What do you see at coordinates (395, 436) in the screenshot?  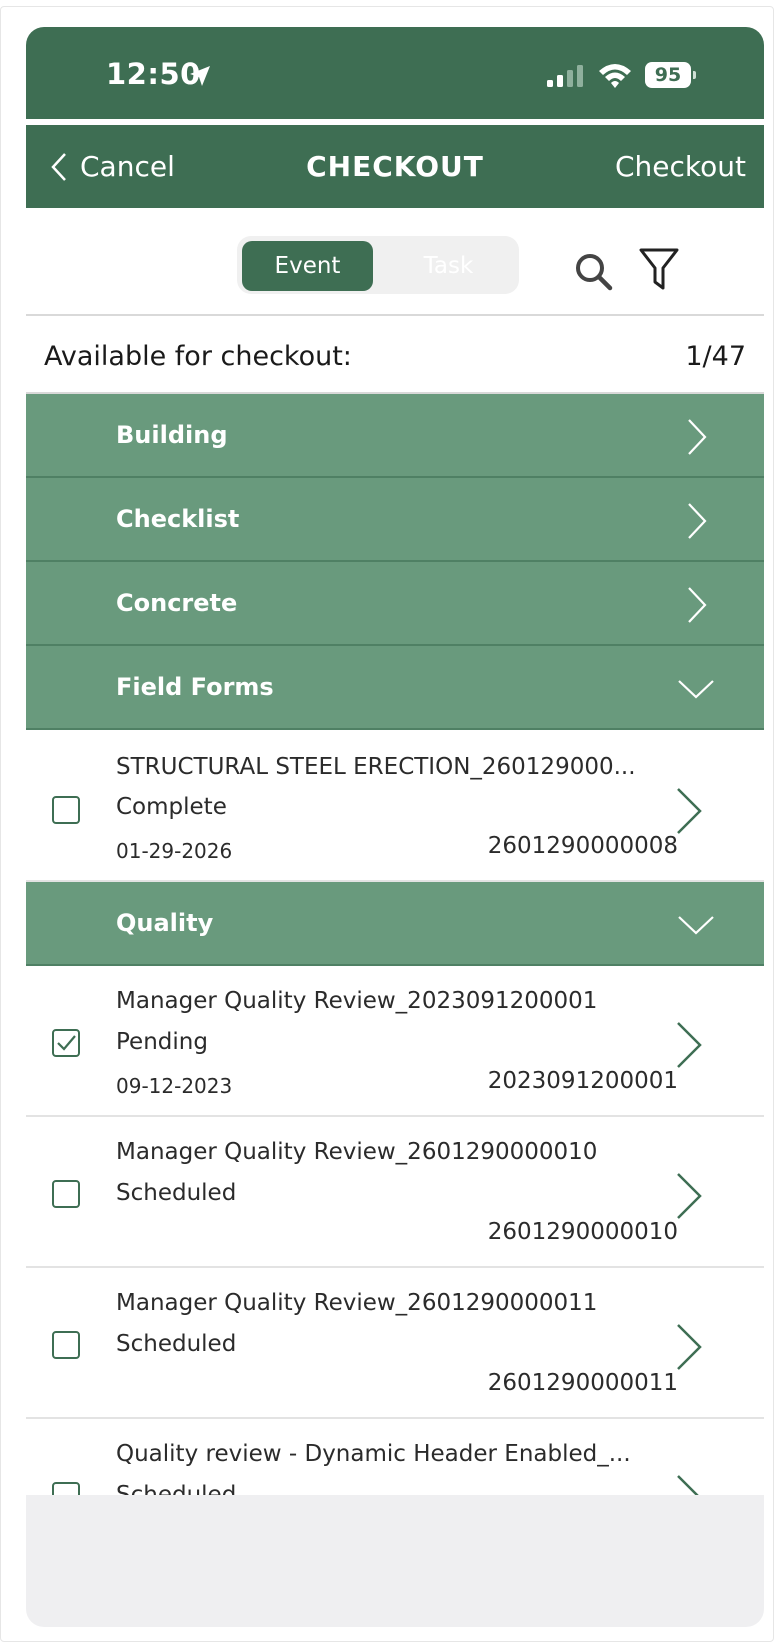 I see `category-building: Building` at bounding box center [395, 436].